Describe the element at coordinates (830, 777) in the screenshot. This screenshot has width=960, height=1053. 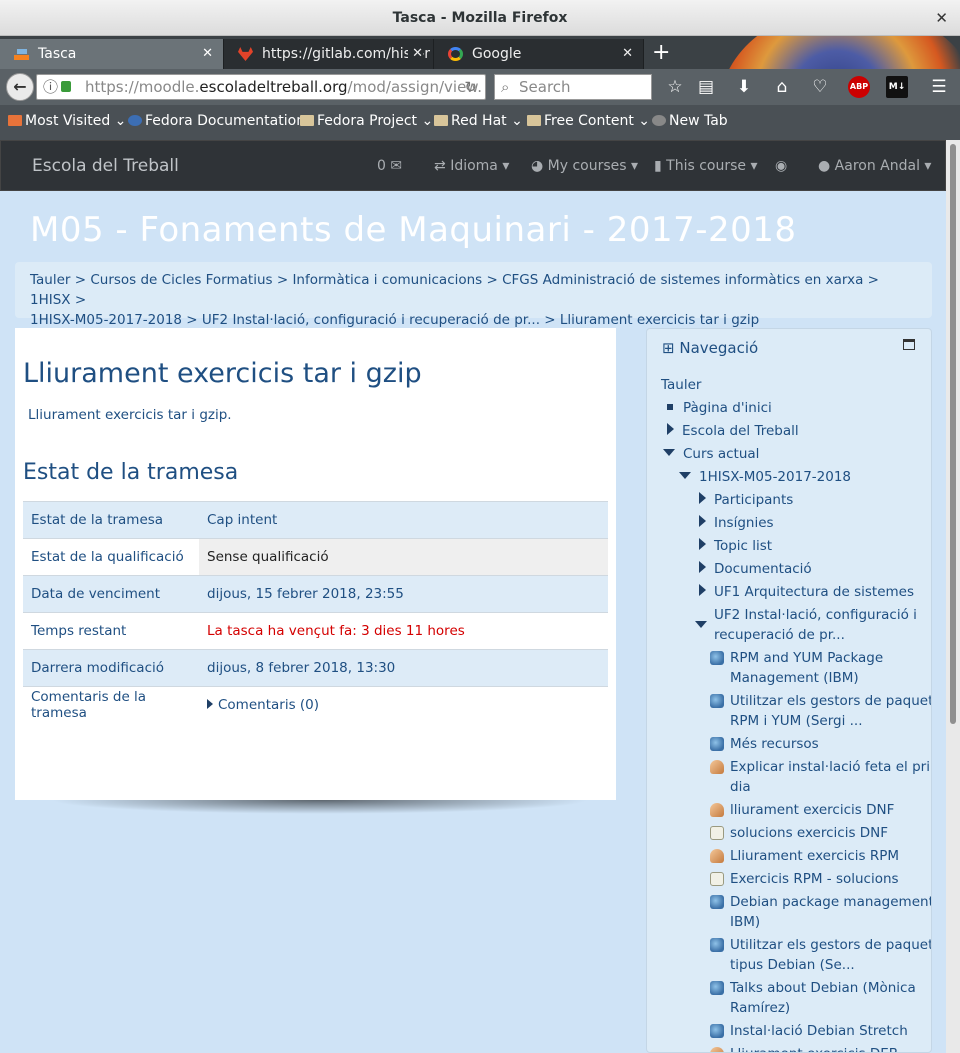
I see `nav-resource-explicar: Explicar instal·lació feta el primerdia` at that location.